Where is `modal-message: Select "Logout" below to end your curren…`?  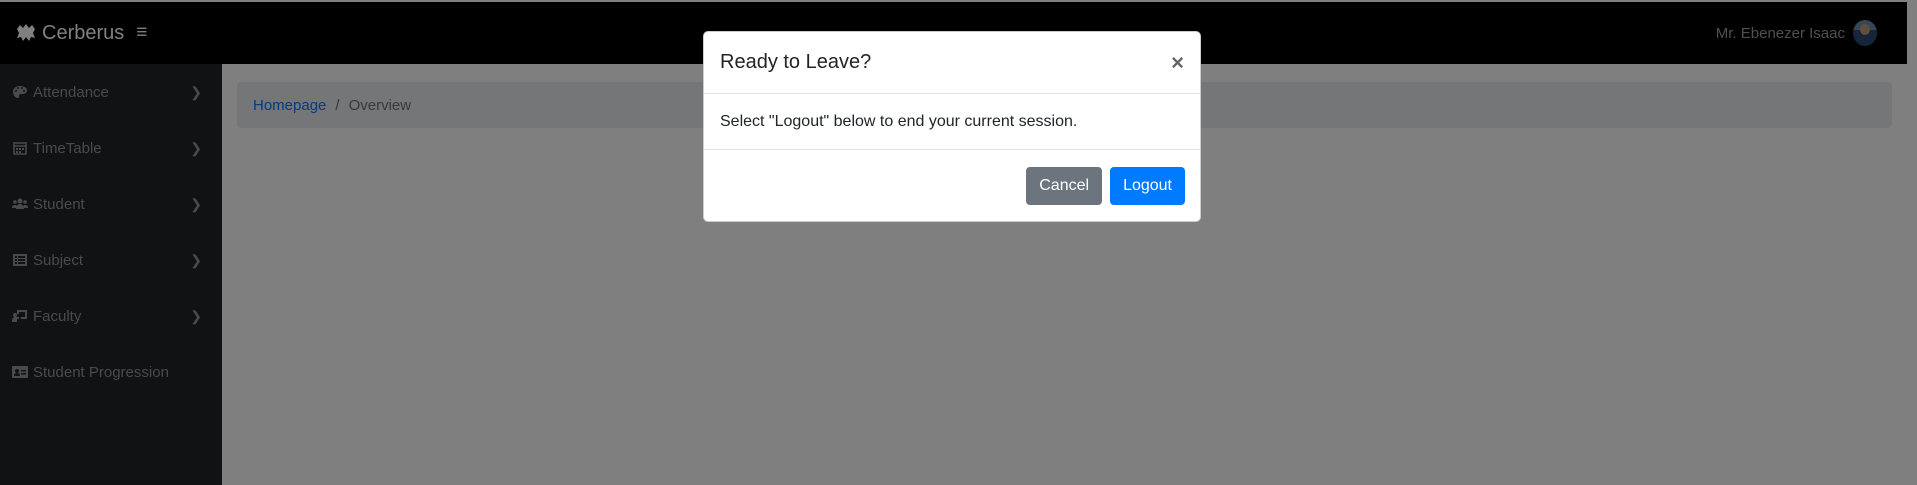
modal-message: Select "Logout" below to end your curren… is located at coordinates (899, 121).